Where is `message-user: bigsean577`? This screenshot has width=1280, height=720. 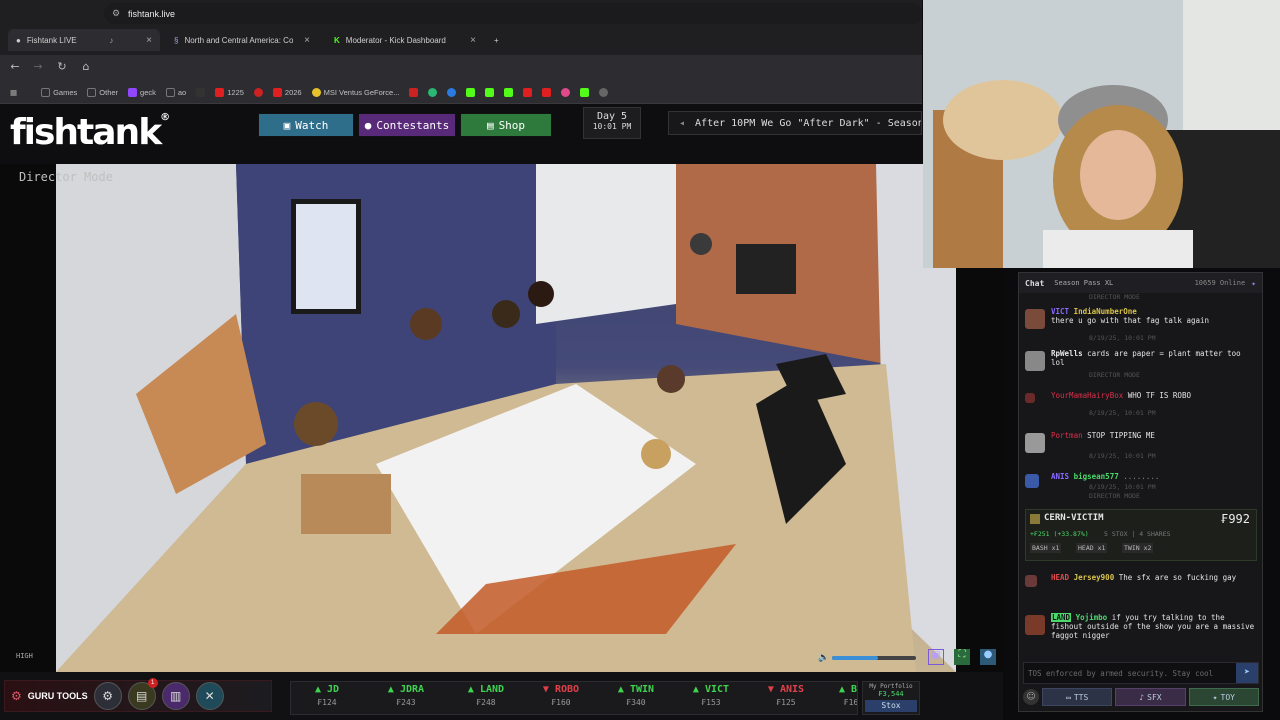 message-user: bigsean577 is located at coordinates (1096, 476).